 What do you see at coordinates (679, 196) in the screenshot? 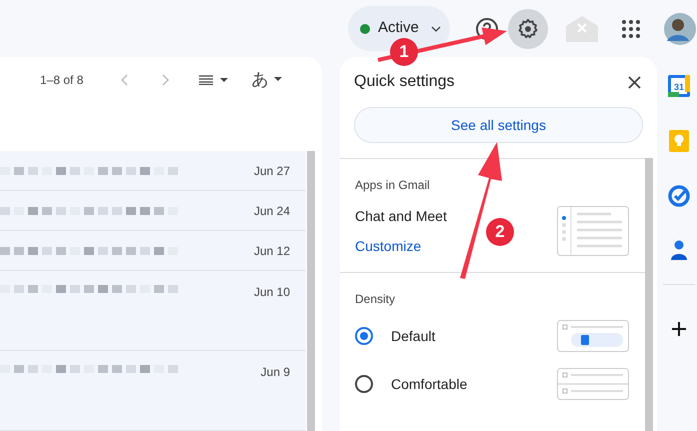
I see `tasks-icon` at bounding box center [679, 196].